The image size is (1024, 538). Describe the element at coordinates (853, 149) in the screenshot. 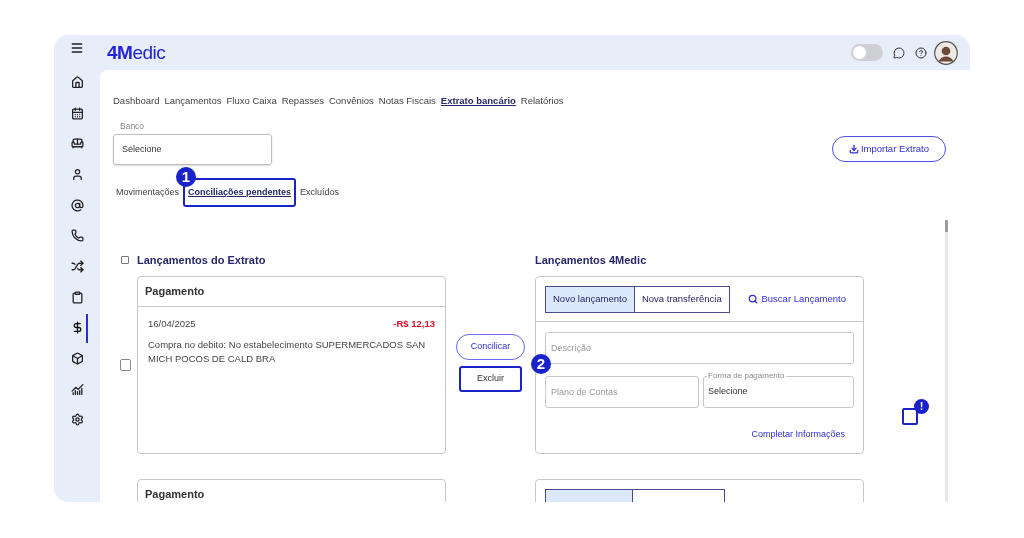

I see `download-icon` at that location.